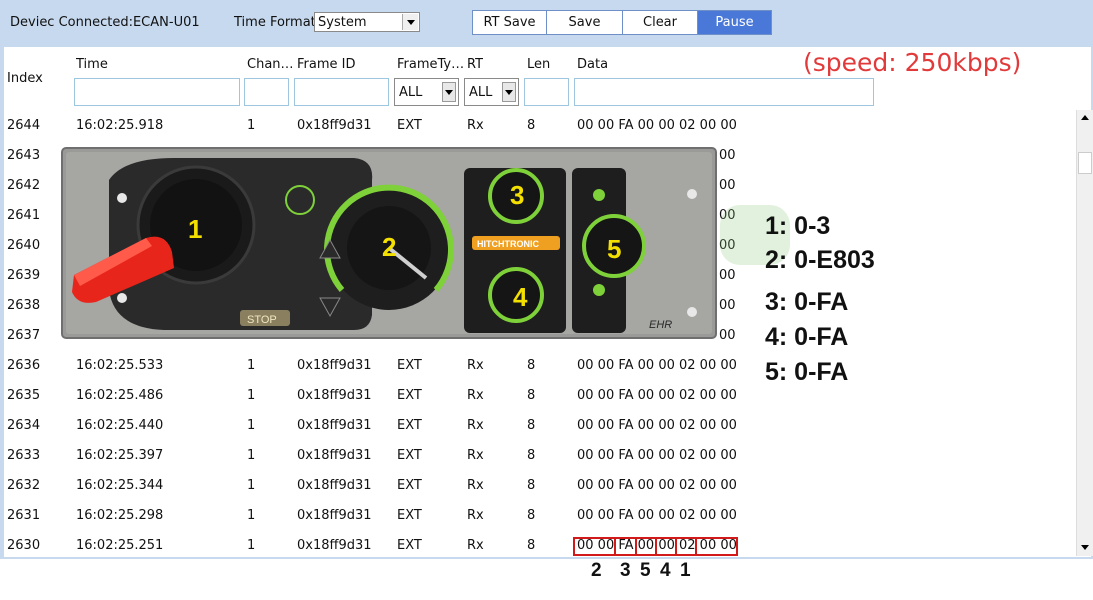 Image resolution: width=1093 pixels, height=600 pixels. I want to click on time-format-select: System, so click(367, 22).